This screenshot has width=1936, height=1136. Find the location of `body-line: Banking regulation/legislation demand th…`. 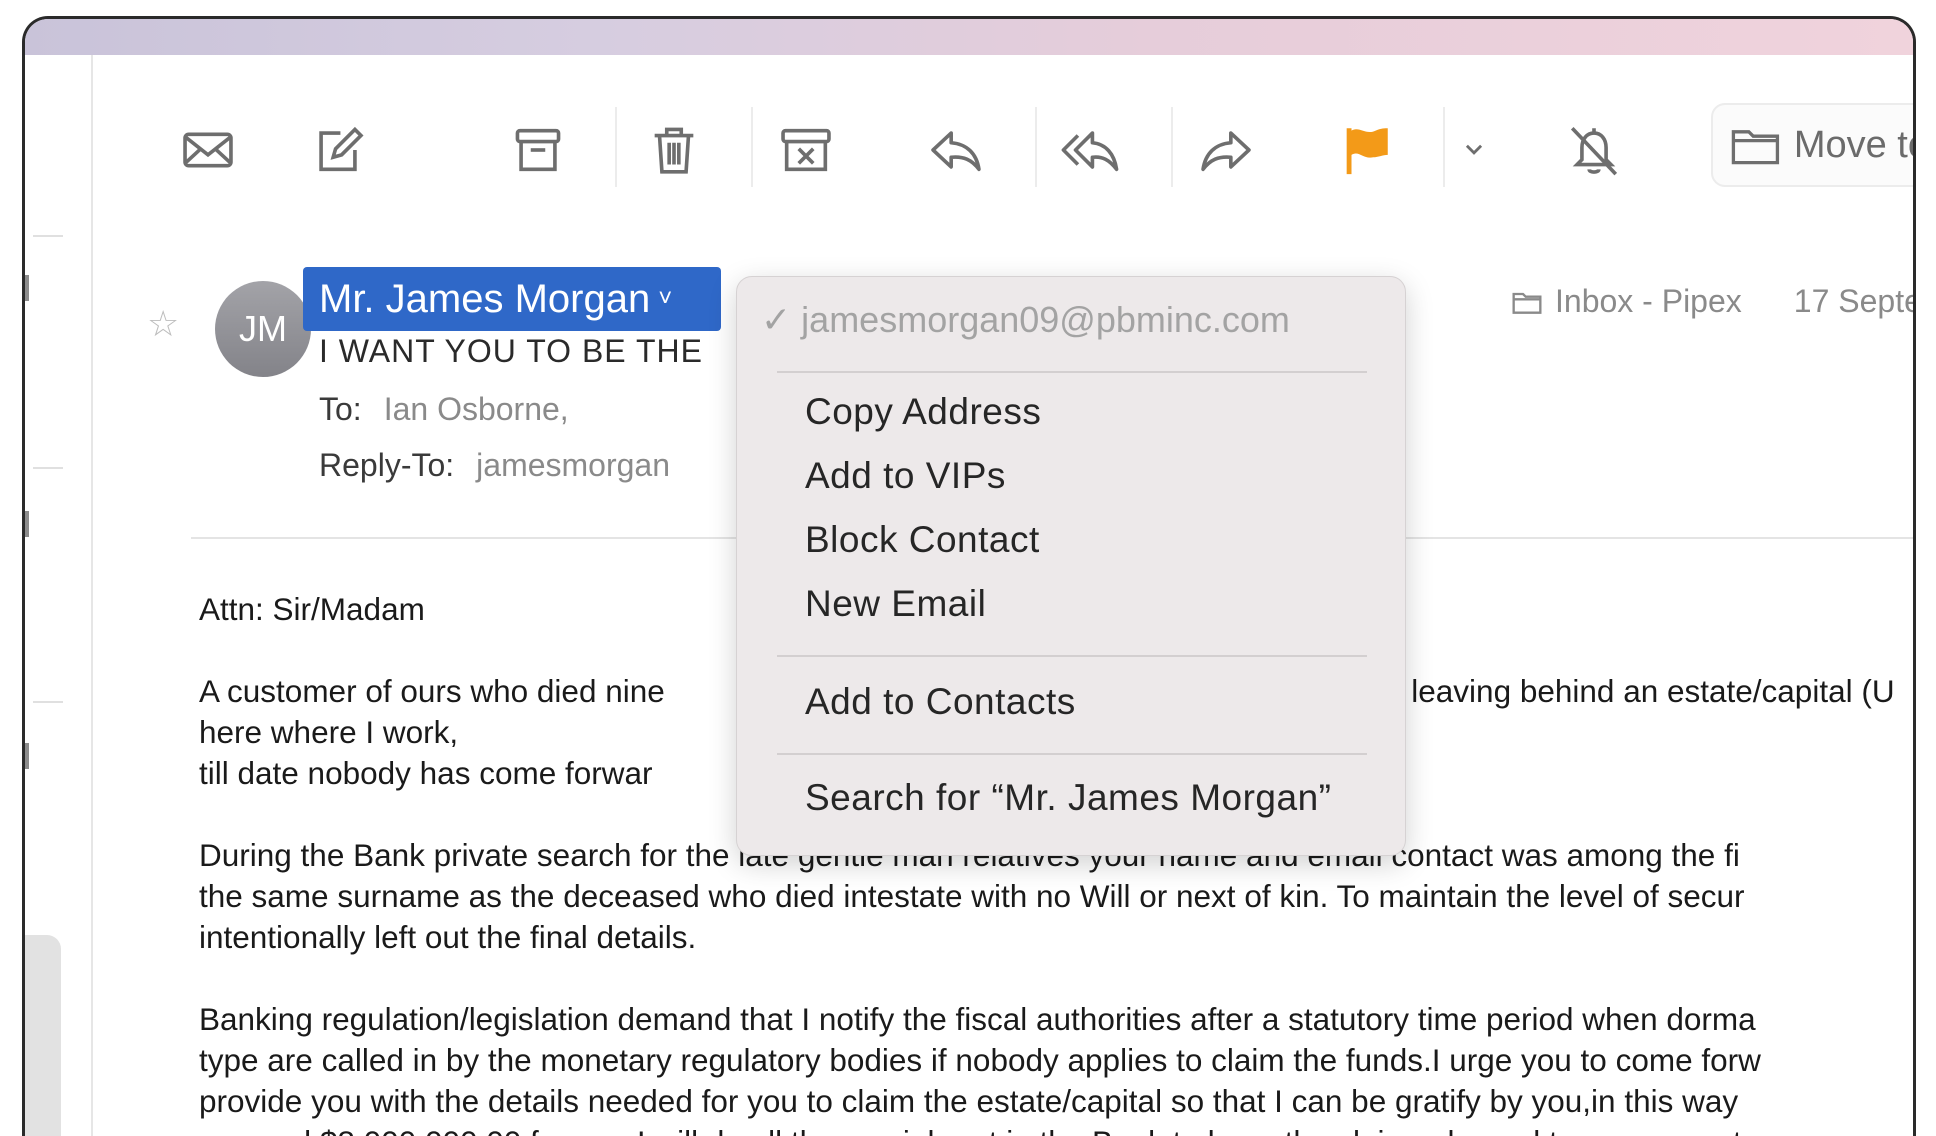

body-line: Banking regulation/legislation demand th… is located at coordinates (977, 1019).